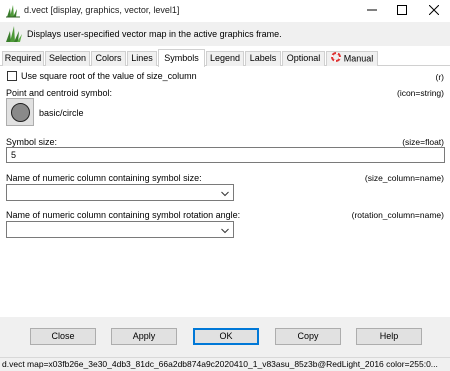 The image size is (450, 371). Describe the element at coordinates (226, 336) in the screenshot. I see `ok-button: OK` at that location.